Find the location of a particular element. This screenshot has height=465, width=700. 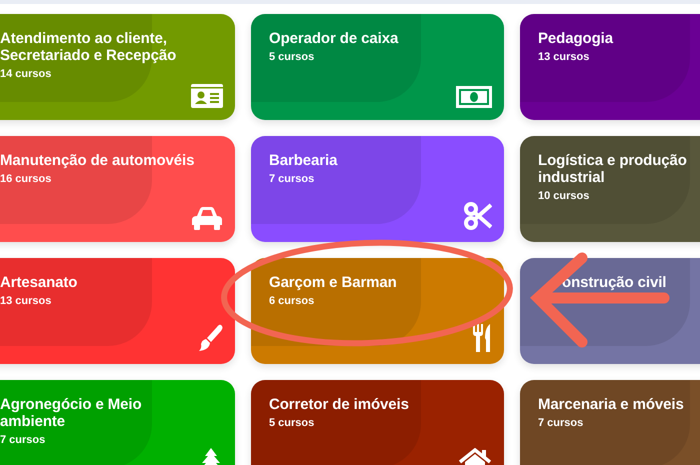

category-title: Barbearia is located at coordinates (303, 160).